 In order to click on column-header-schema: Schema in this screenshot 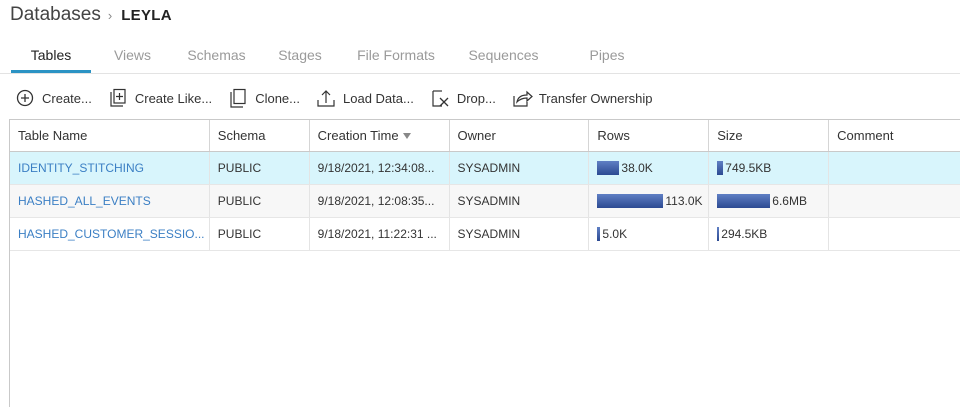, I will do `click(260, 135)`.